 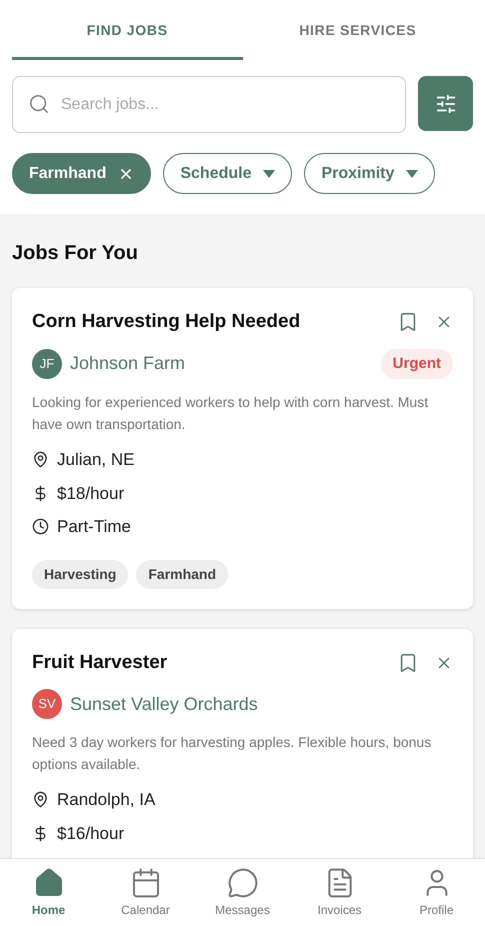 I want to click on tab: FIND JOBS, so click(x=127, y=40).